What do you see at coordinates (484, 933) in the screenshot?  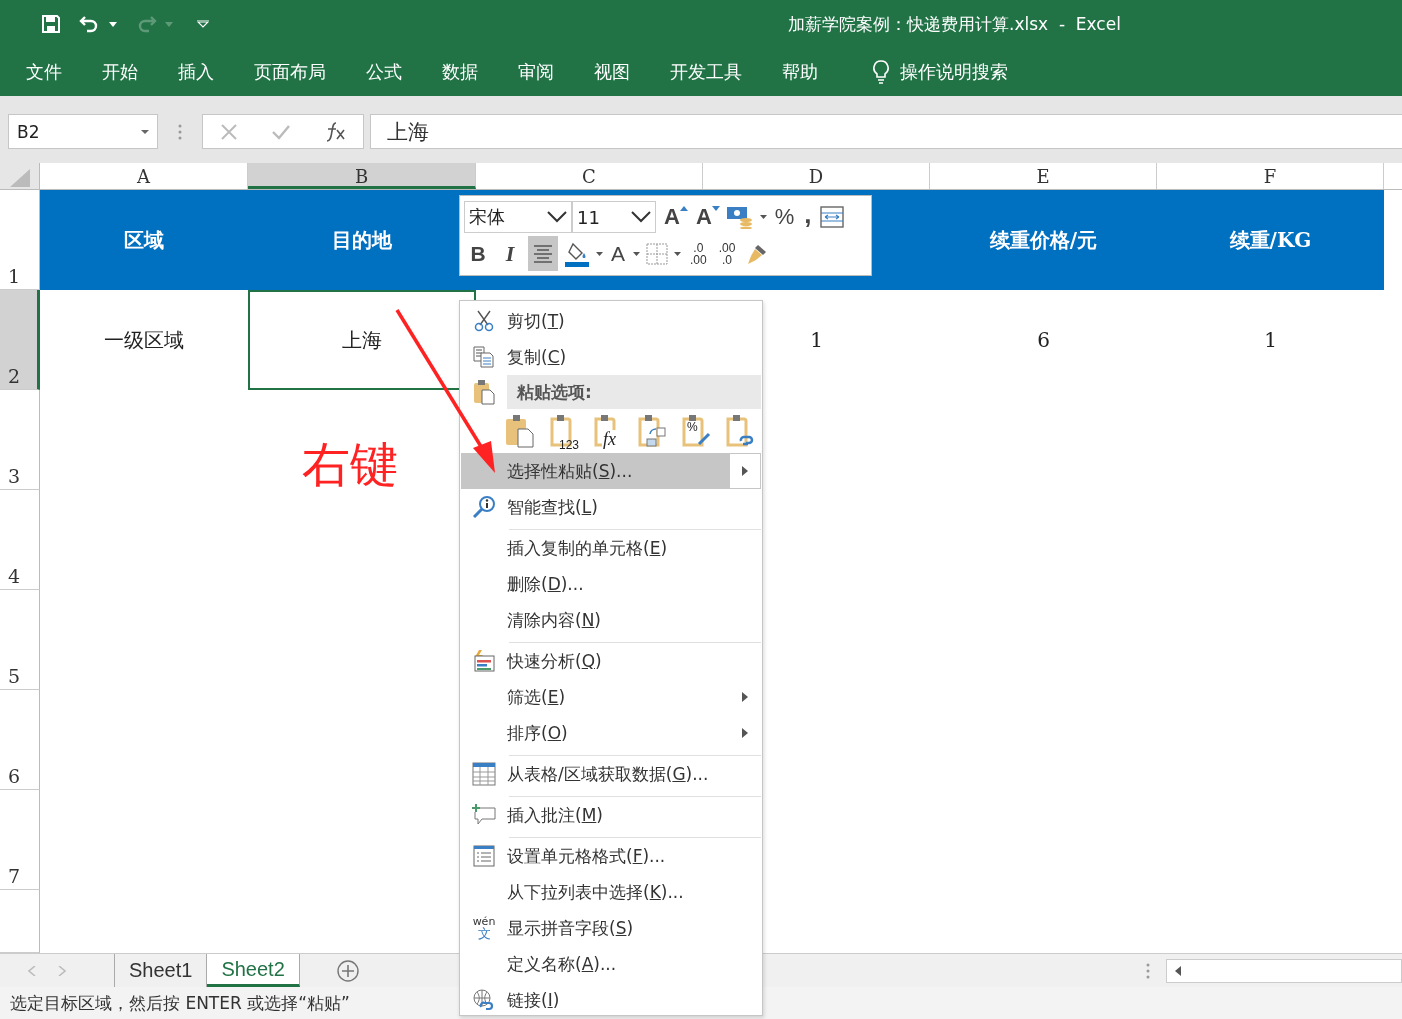 I see `pinyin-character: 文` at bounding box center [484, 933].